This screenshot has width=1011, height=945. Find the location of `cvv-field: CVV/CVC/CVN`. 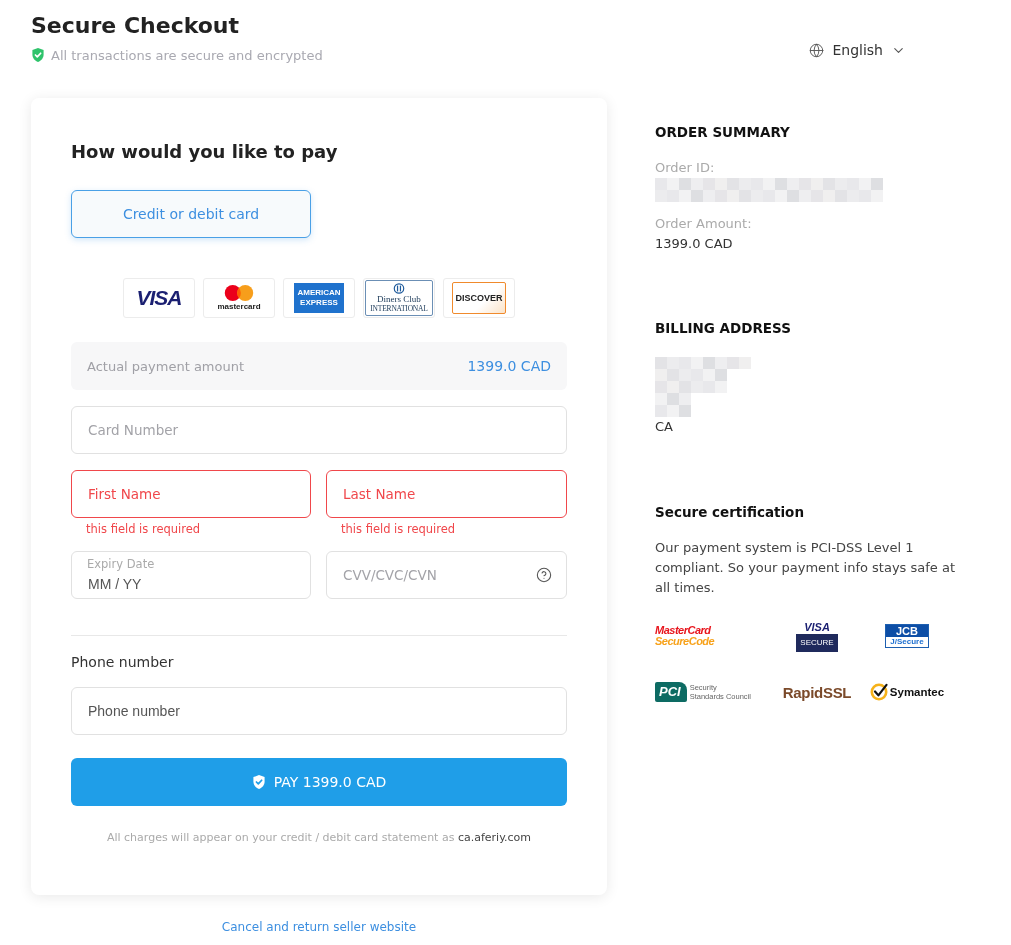

cvv-field: CVV/CVC/CVN is located at coordinates (446, 575).